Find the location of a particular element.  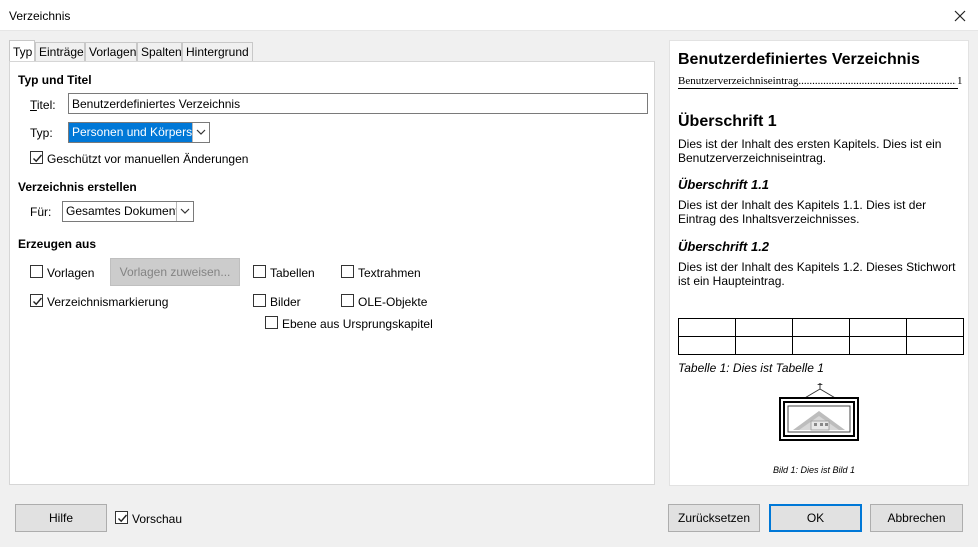

type-select-value: Personen und Körperschaften is located at coordinates (130, 132).